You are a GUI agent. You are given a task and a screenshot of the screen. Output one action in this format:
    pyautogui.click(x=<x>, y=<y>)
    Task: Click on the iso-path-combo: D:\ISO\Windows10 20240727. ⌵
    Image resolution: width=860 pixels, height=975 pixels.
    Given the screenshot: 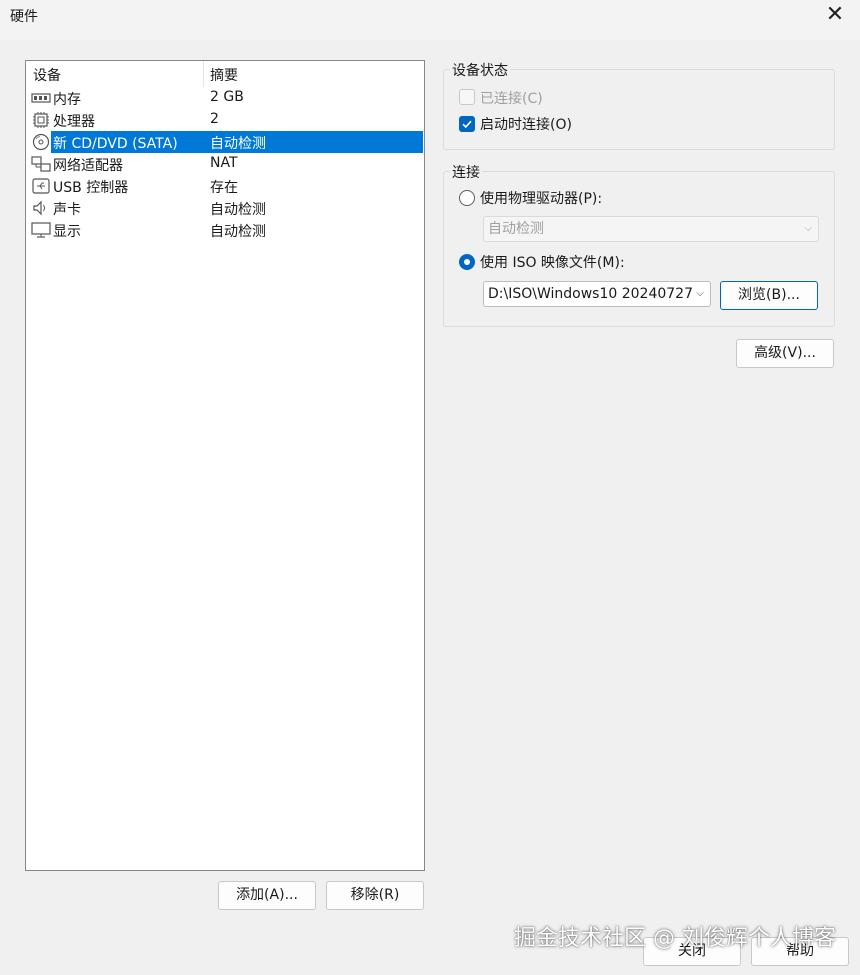 What is the action you would take?
    pyautogui.click(x=597, y=294)
    